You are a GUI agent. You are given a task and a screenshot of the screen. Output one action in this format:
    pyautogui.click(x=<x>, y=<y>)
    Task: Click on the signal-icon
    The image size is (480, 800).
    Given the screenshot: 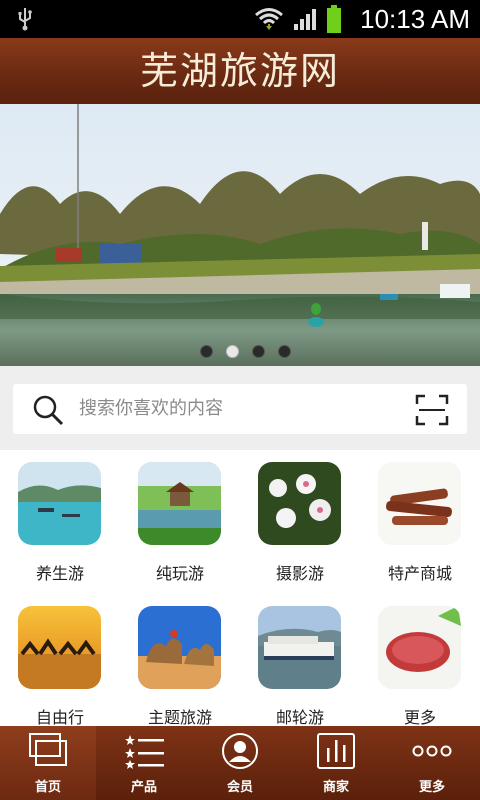 What is the action you would take?
    pyautogui.click(x=305, y=19)
    